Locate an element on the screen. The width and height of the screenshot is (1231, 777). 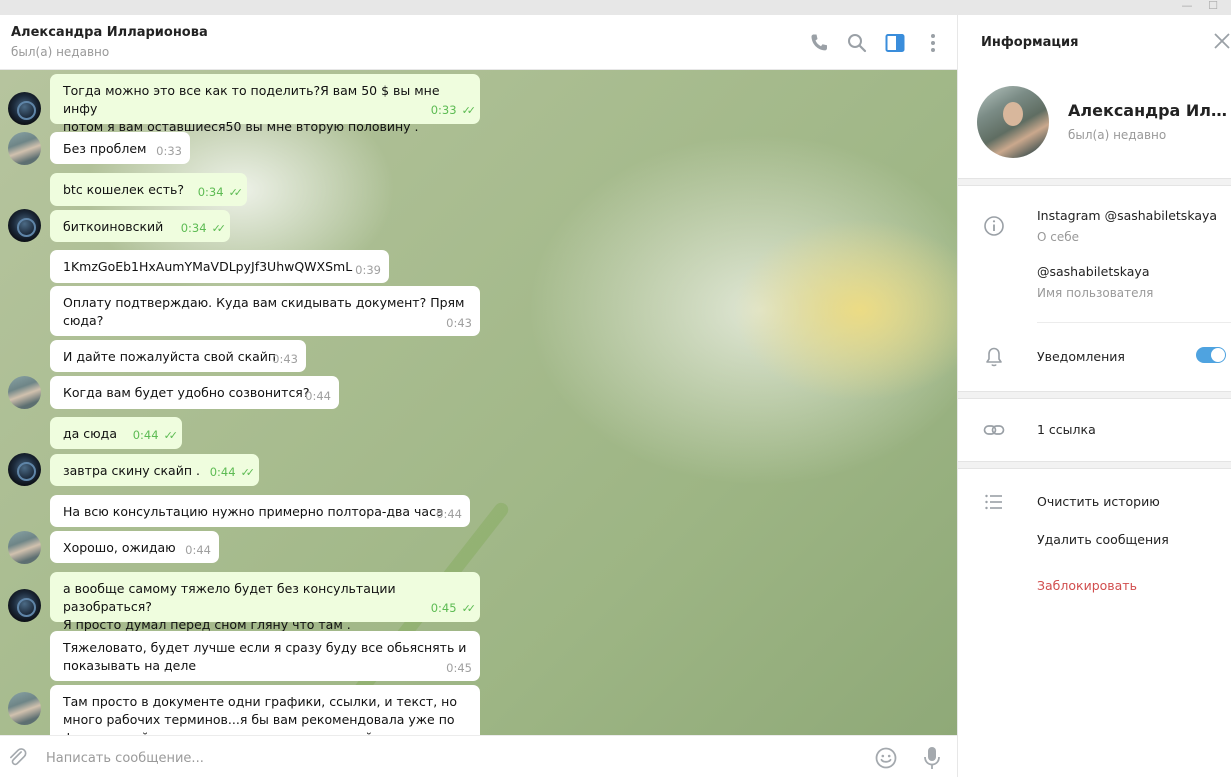
microphone-icon is located at coordinates (932, 758).